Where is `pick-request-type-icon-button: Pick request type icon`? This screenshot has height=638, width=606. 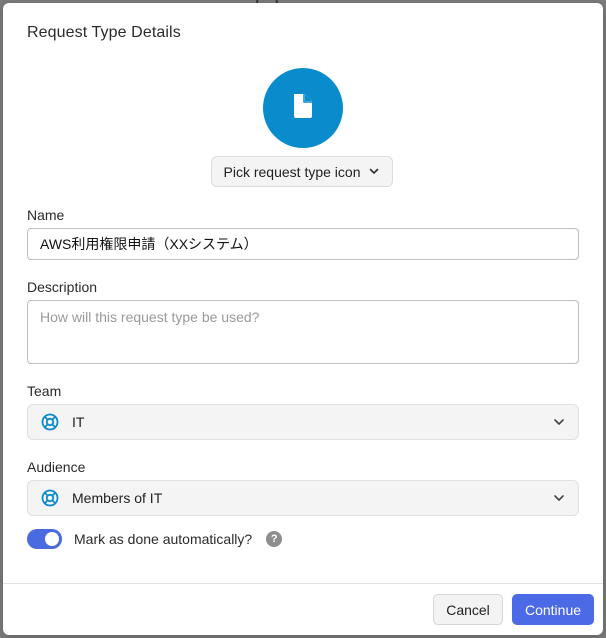
pick-request-type-icon-button: Pick request type icon is located at coordinates (302, 171).